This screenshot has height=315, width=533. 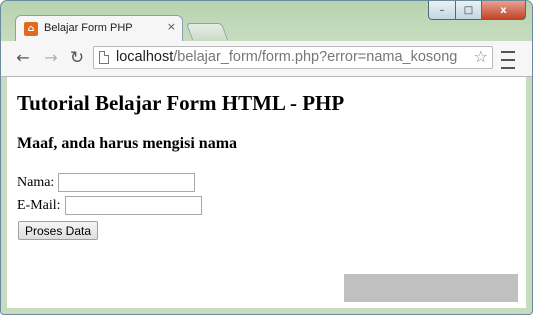 What do you see at coordinates (88, 28) in the screenshot?
I see `tab-title: Belajar Form PHP` at bounding box center [88, 28].